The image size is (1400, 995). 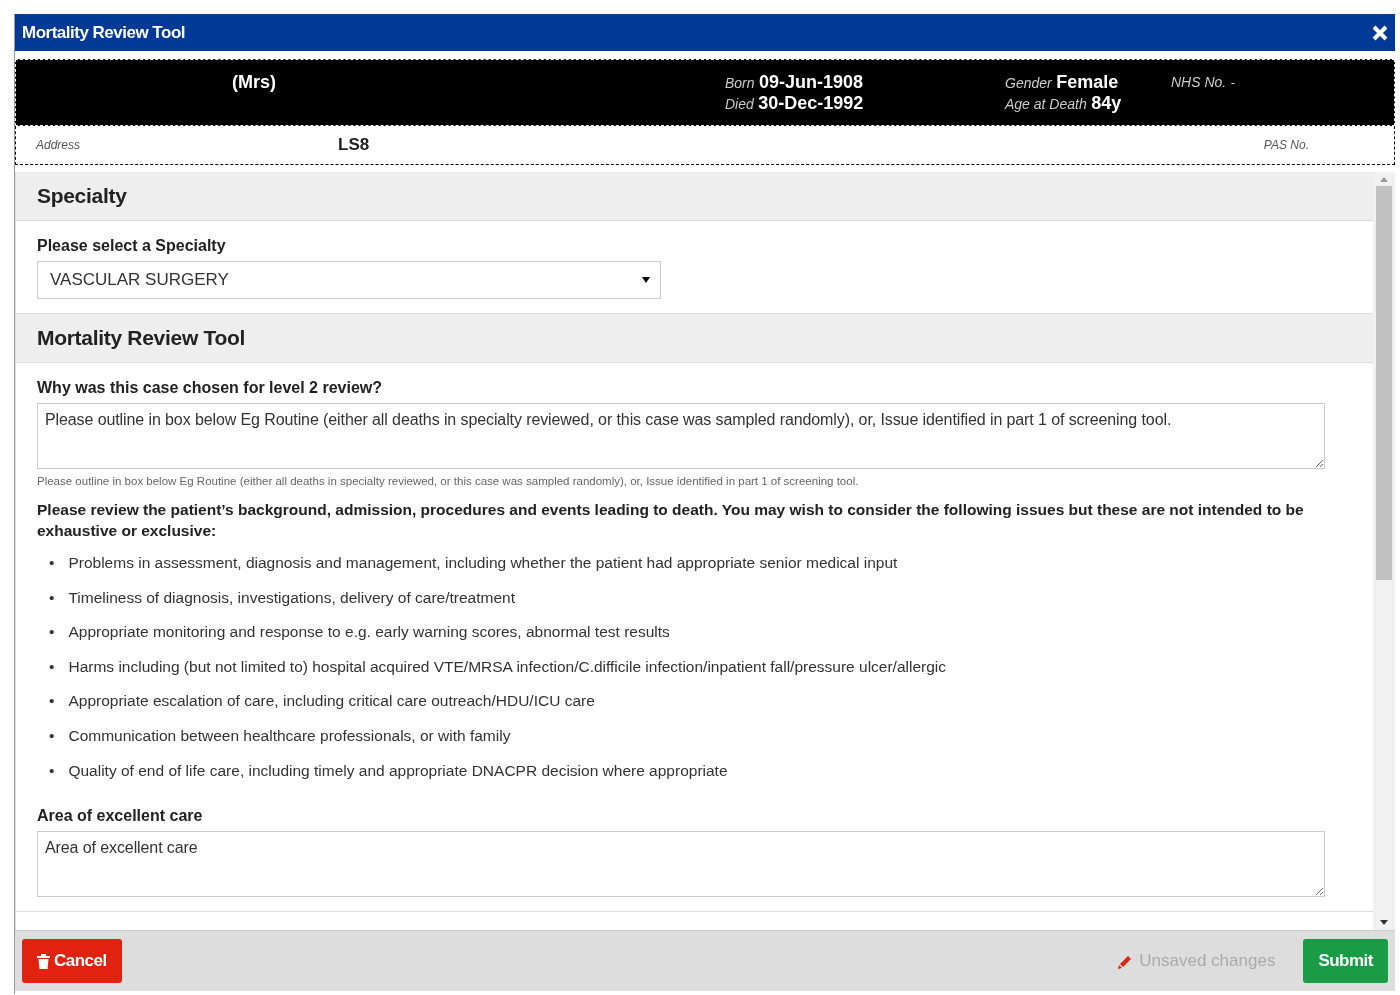 What do you see at coordinates (1380, 32) in the screenshot?
I see `close-icon` at bounding box center [1380, 32].